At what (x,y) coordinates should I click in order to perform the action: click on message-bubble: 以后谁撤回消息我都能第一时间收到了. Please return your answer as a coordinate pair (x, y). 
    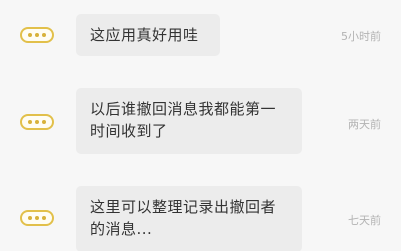
    Looking at the image, I should click on (189, 121).